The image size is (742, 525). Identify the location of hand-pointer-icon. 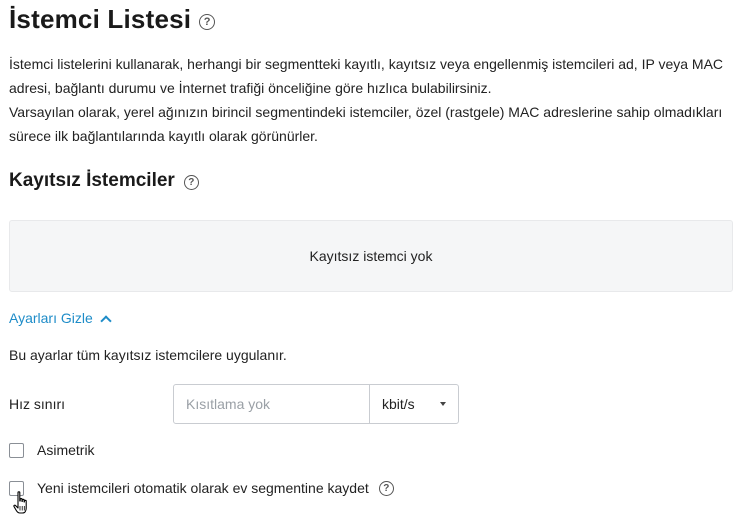
(20, 502).